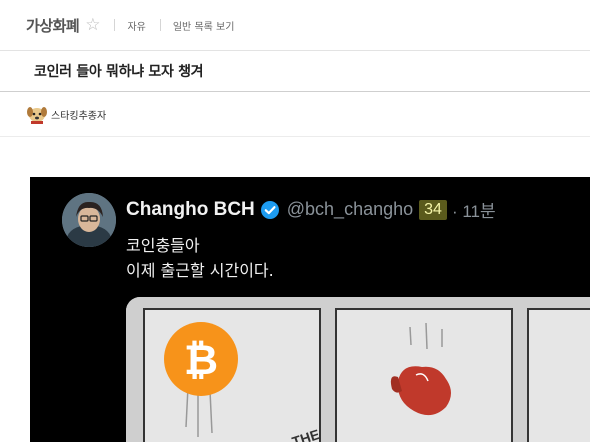 The image size is (590, 442). Describe the element at coordinates (78, 114) in the screenshot. I see `author-name: 스타킹추종자` at that location.